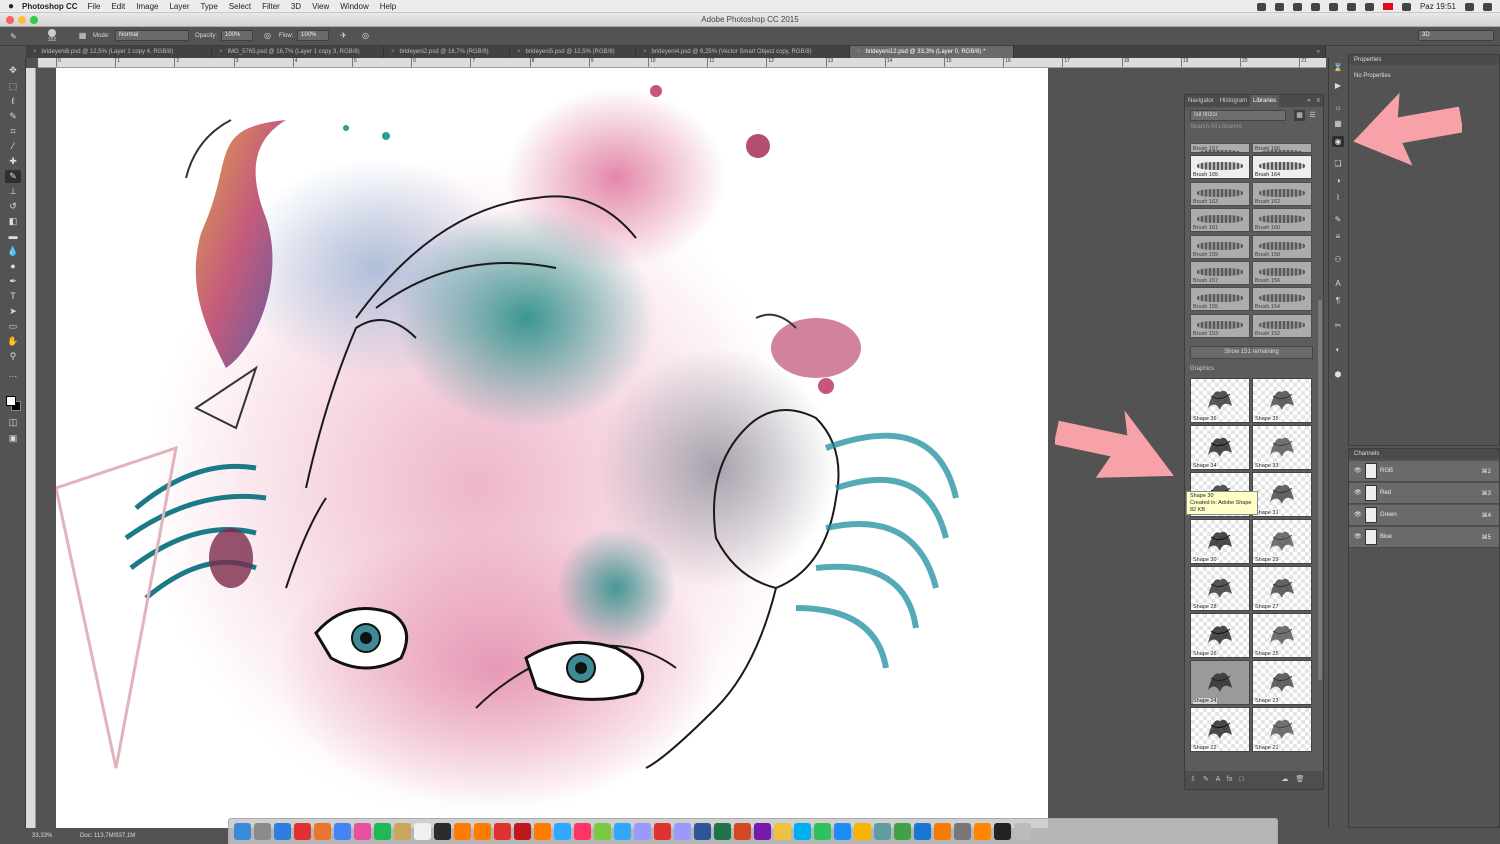 The width and height of the screenshot is (1500, 844). What do you see at coordinates (1424, 471) in the screenshot?
I see `channel-row-rgb: 👁 RGB ⌘2` at bounding box center [1424, 471].